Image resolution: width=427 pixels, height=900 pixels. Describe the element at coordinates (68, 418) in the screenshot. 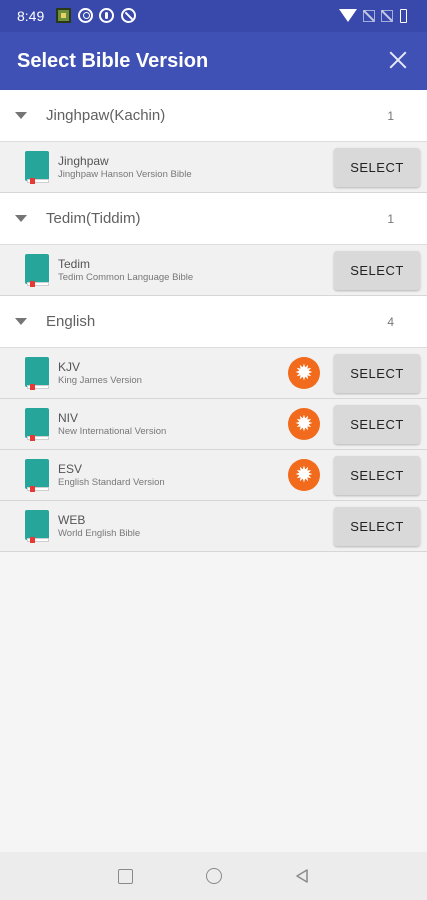

I see `version-abbr: NIV` at that location.